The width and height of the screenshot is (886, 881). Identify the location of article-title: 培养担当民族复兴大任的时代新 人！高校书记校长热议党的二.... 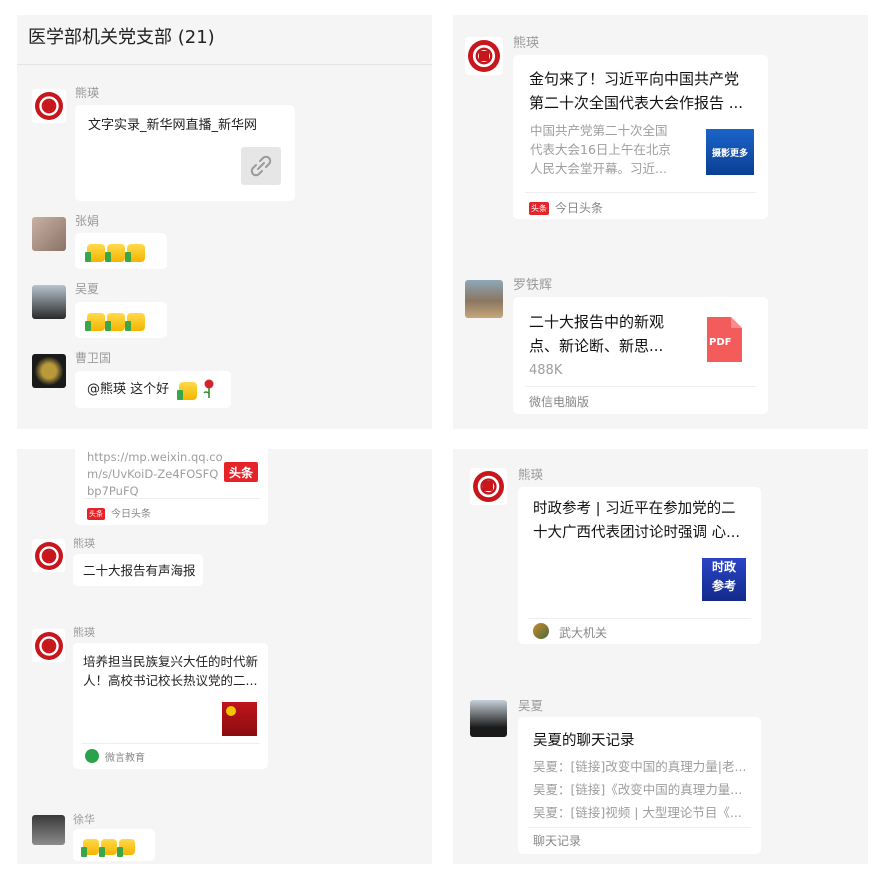
(171, 671).